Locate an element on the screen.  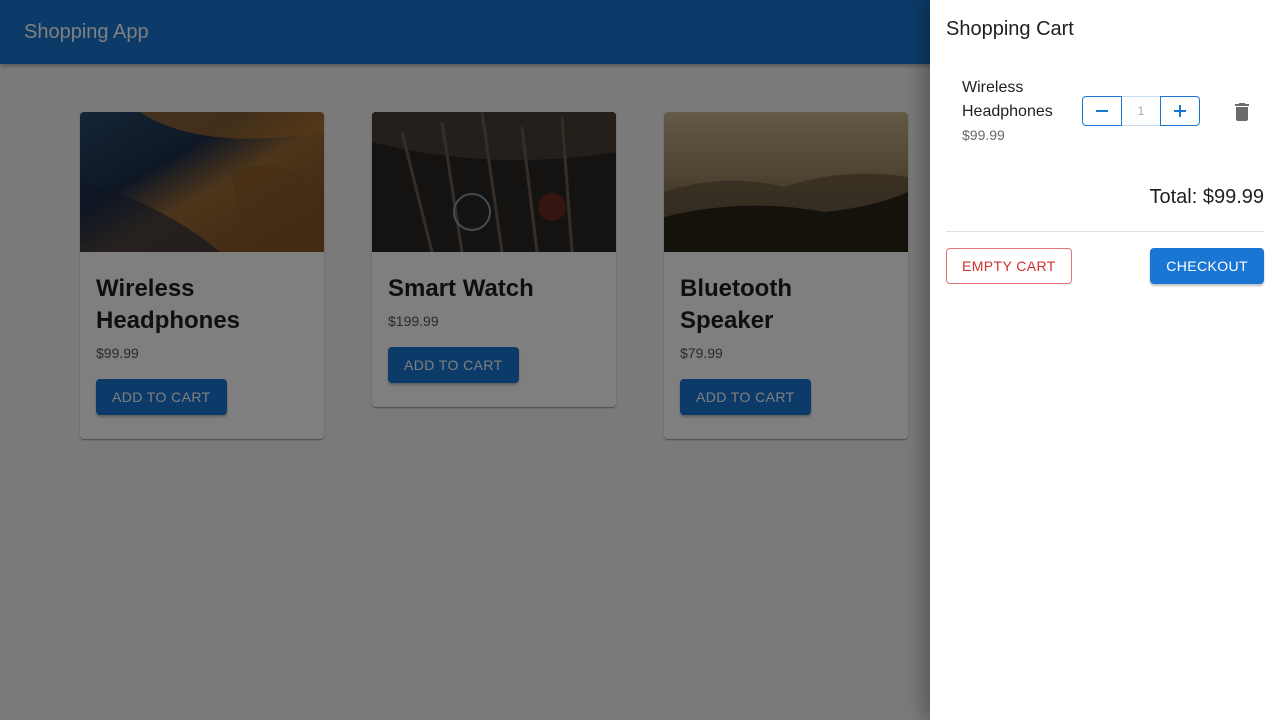
quantity-stepper: 1 is located at coordinates (1141, 111).